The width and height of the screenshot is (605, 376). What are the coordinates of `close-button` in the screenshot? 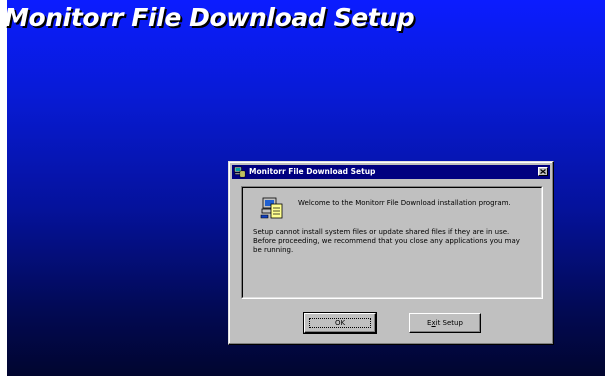 It's located at (543, 171).